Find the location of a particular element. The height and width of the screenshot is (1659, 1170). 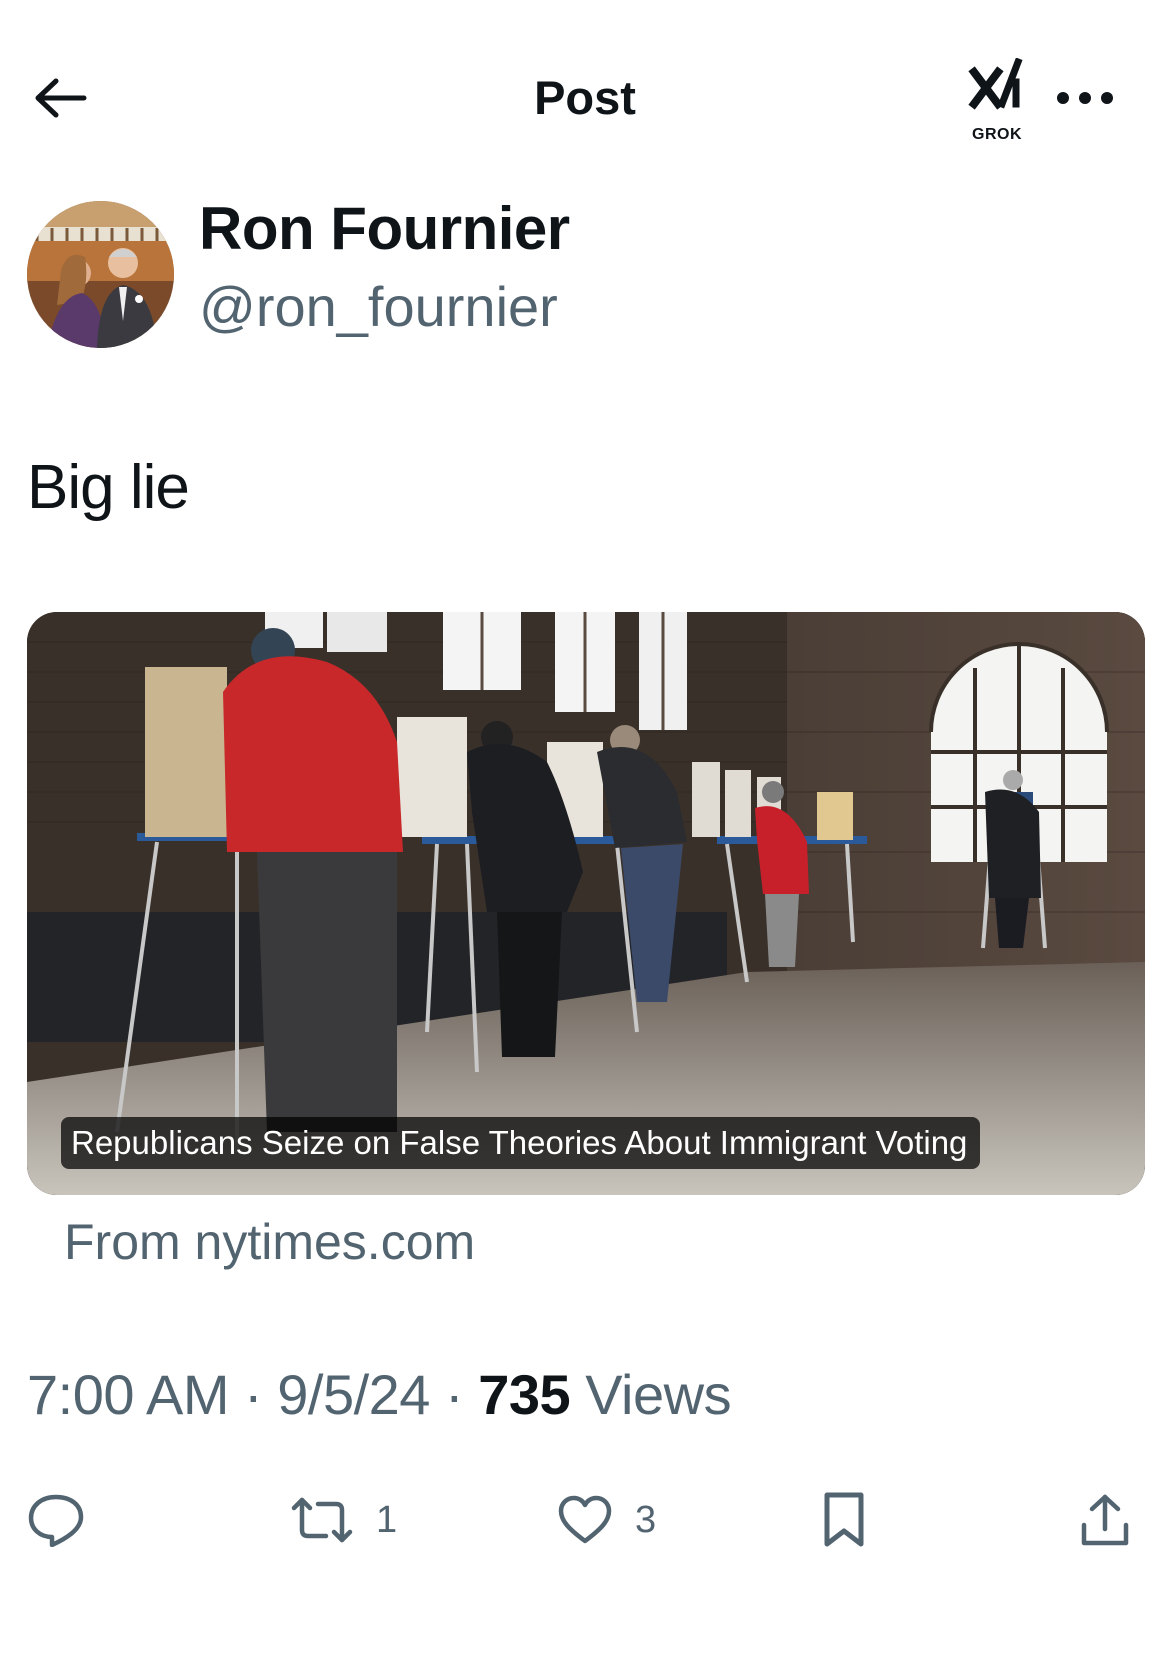

post-date: 9/5/24 is located at coordinates (353, 1394).